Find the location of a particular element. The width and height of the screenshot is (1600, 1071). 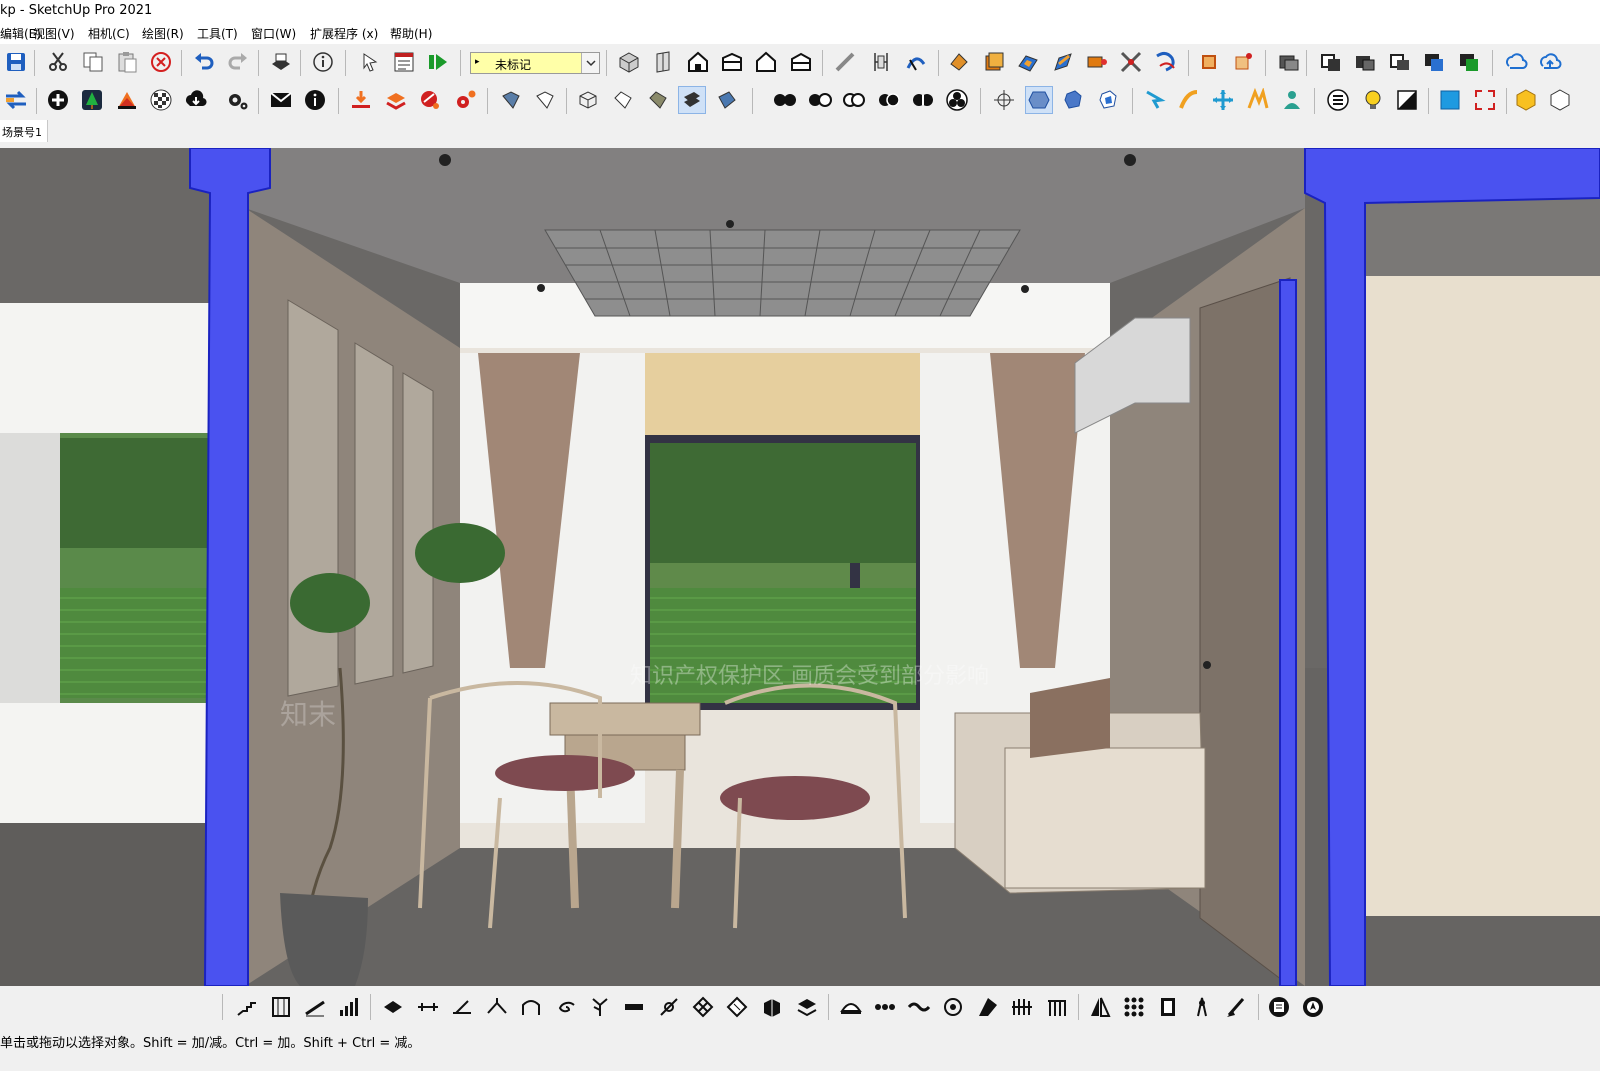

wireframe-icon is located at coordinates (588, 100).